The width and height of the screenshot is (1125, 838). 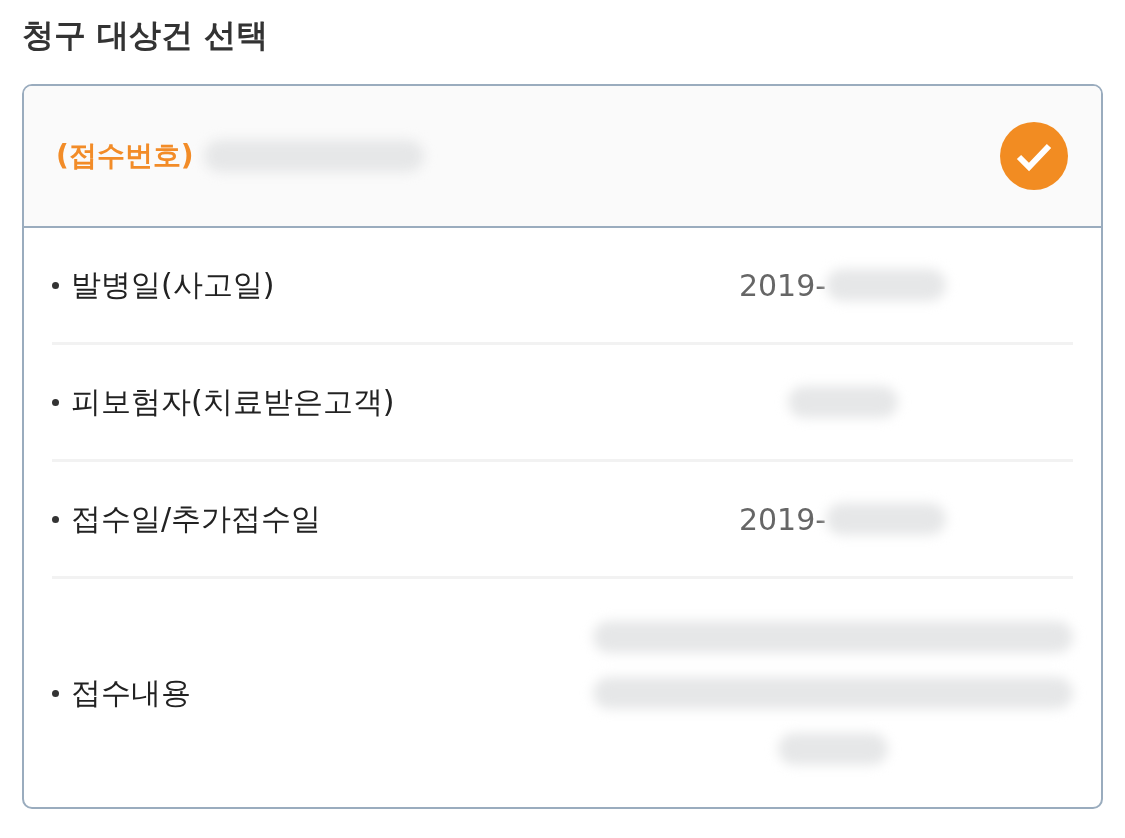 What do you see at coordinates (125, 156) in the screenshot?
I see `receipt-number-label: (접수번호)` at bounding box center [125, 156].